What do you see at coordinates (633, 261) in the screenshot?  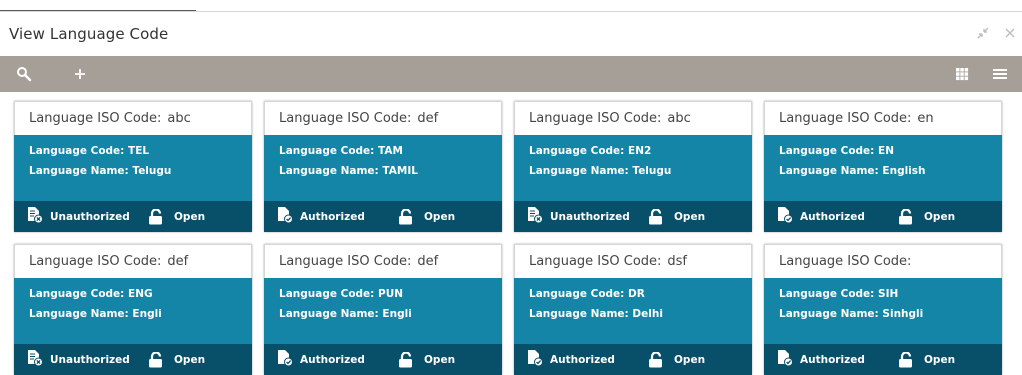 I see `card-header: Language ISO Code: dsf` at bounding box center [633, 261].